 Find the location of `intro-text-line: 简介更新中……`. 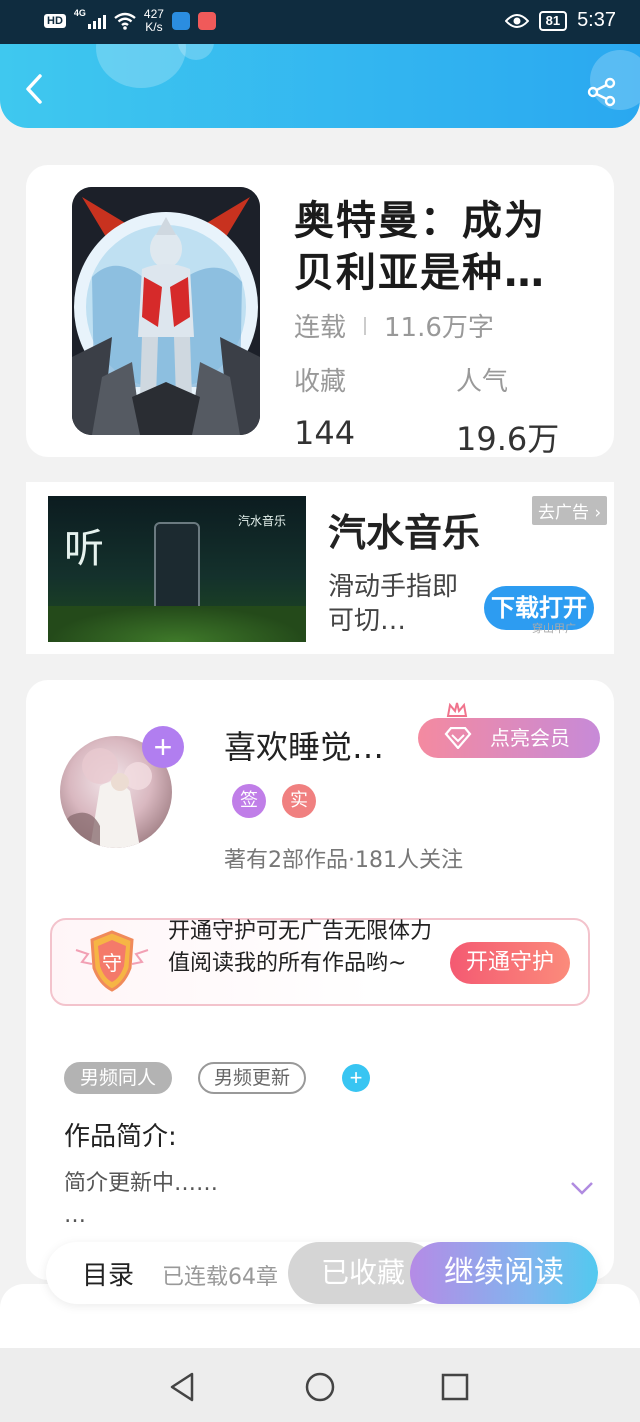

intro-text-line: 简介更新中…… is located at coordinates (141, 1183).